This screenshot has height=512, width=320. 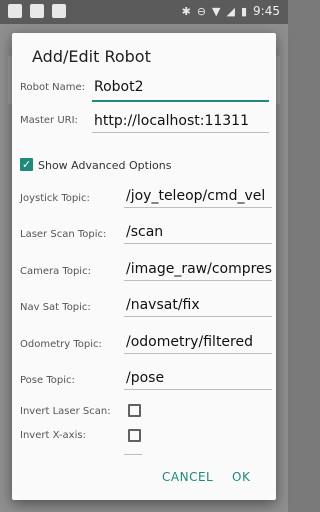 I want to click on minus-circle-icon: ⊖, so click(x=201, y=11).